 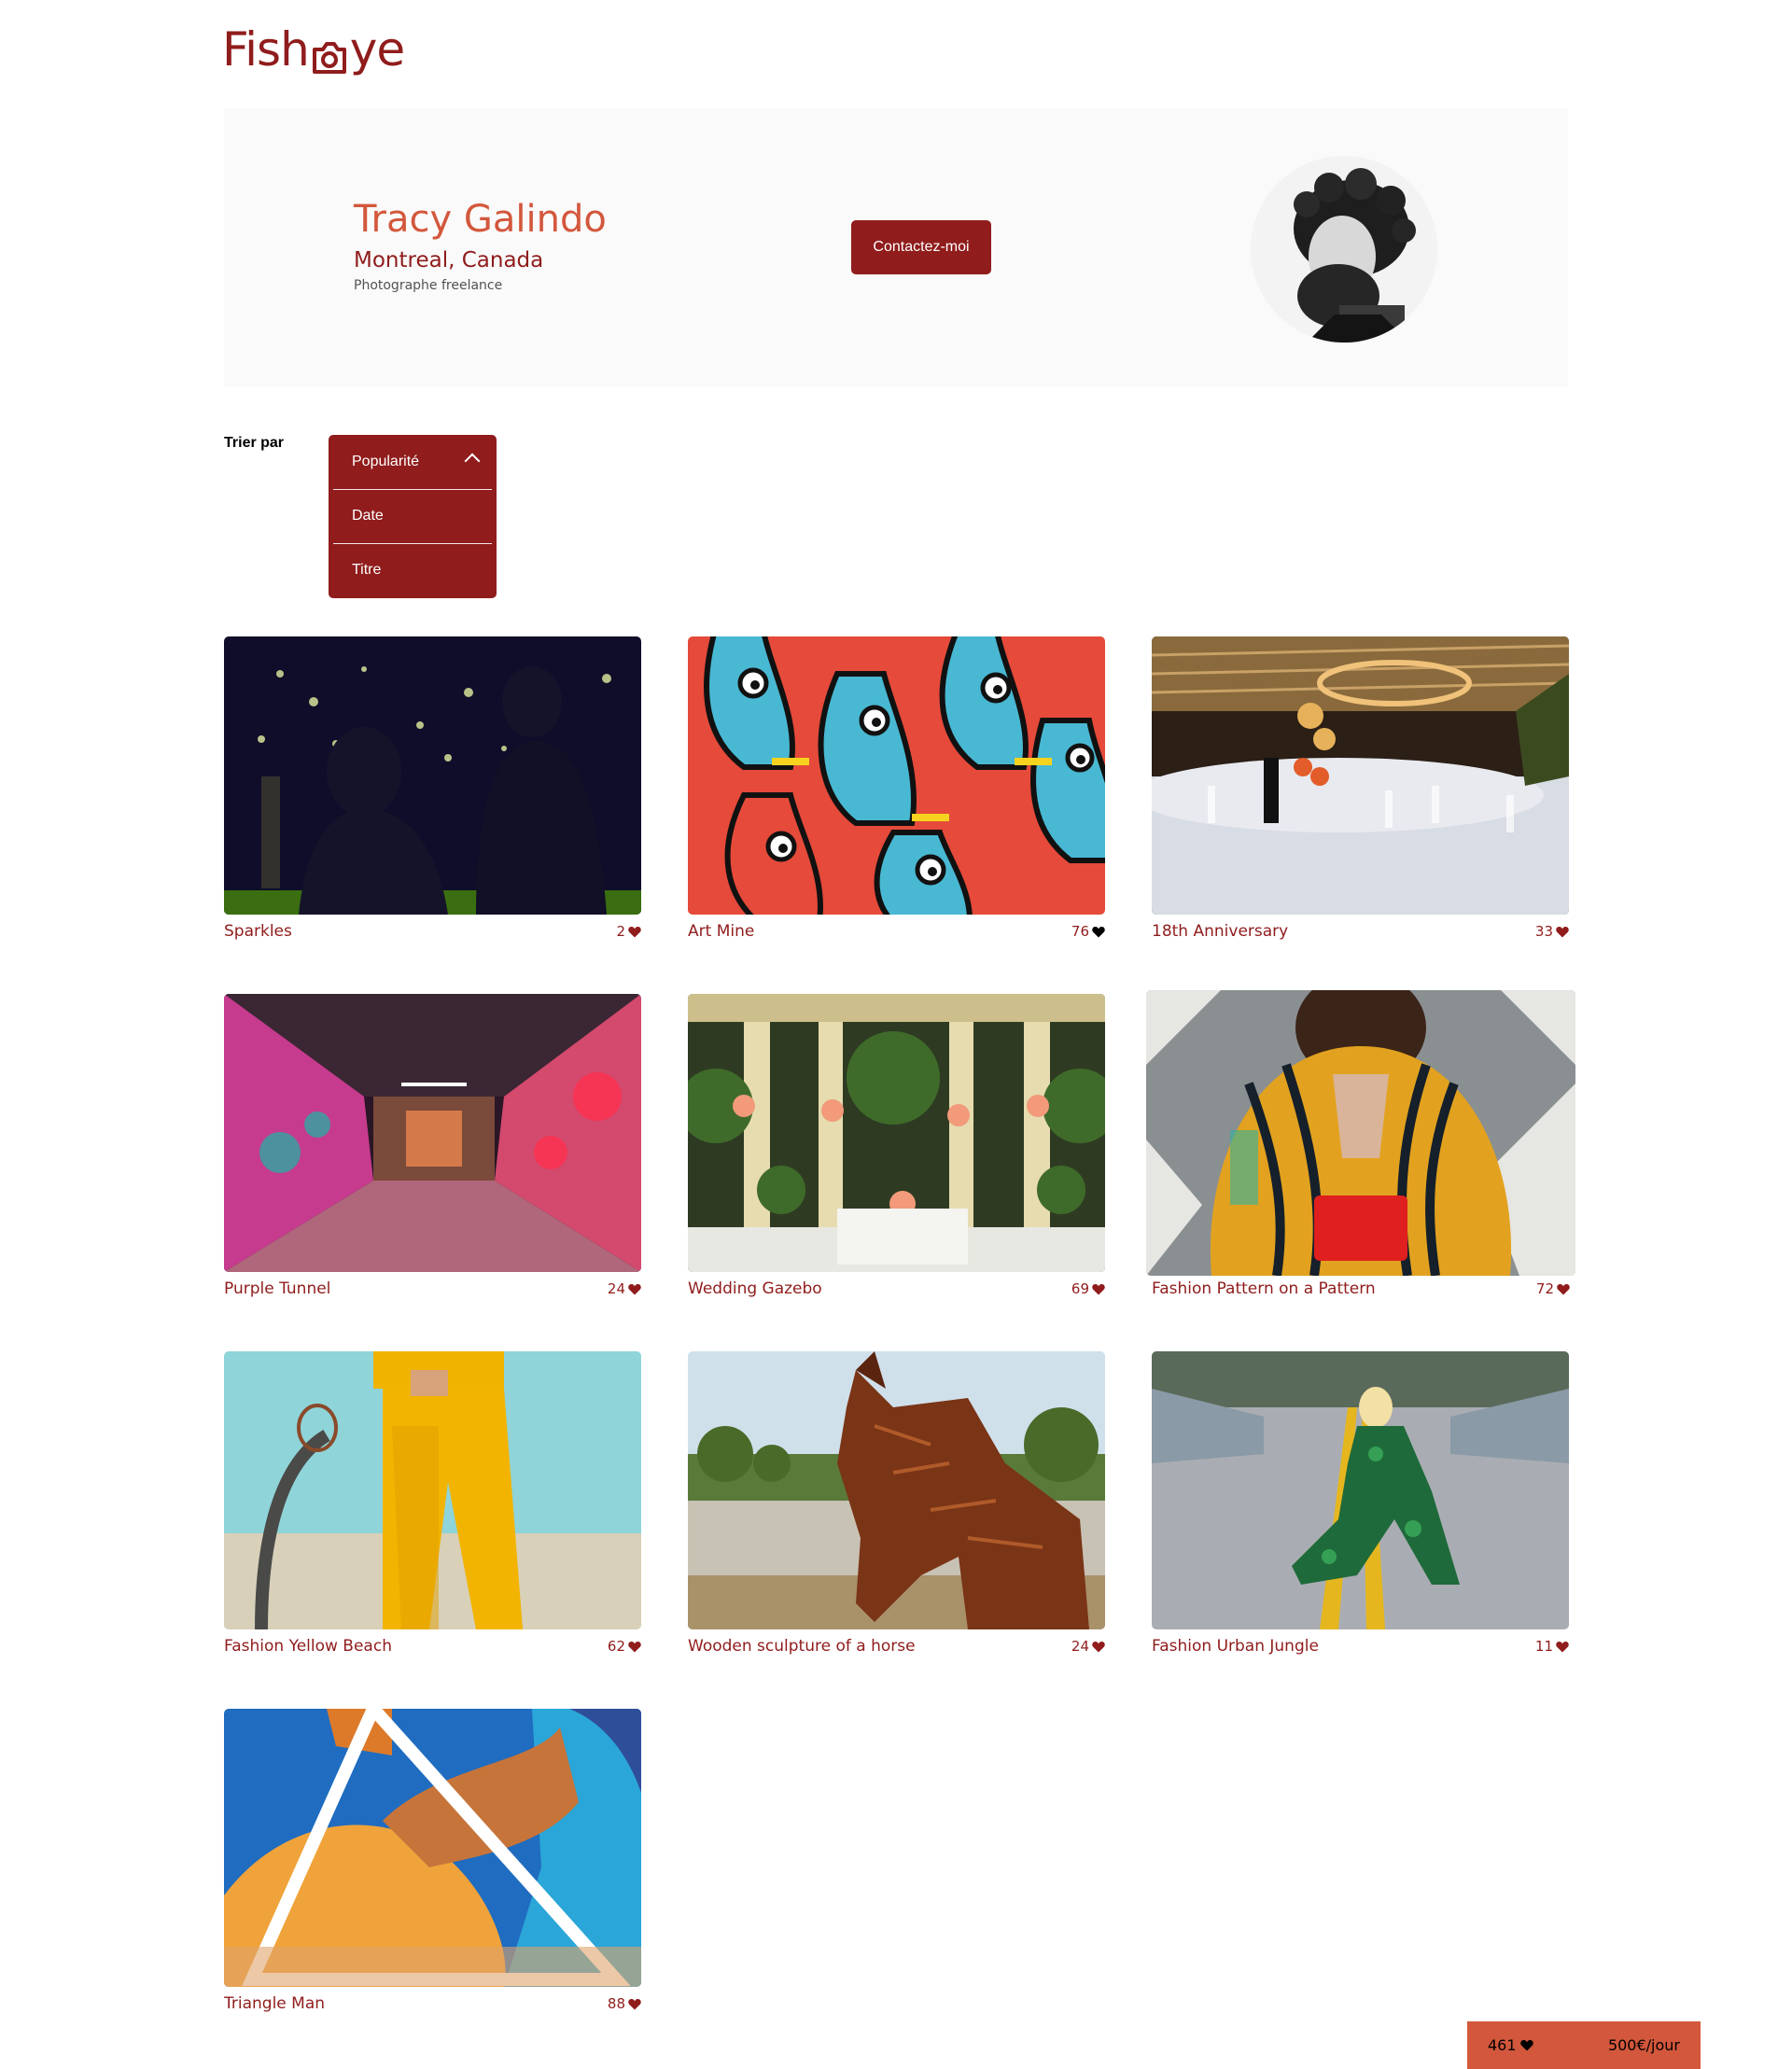 I want to click on sort-option-title: Titre, so click(x=413, y=570).